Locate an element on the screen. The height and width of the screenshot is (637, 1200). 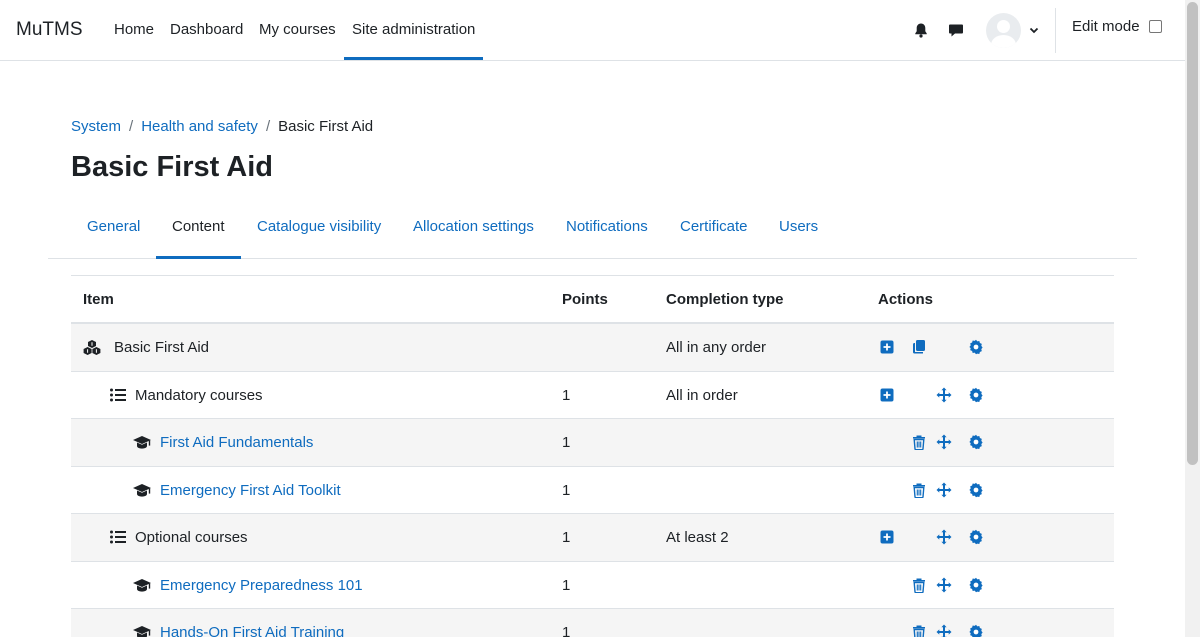
tab-general: General is located at coordinates (113, 226).